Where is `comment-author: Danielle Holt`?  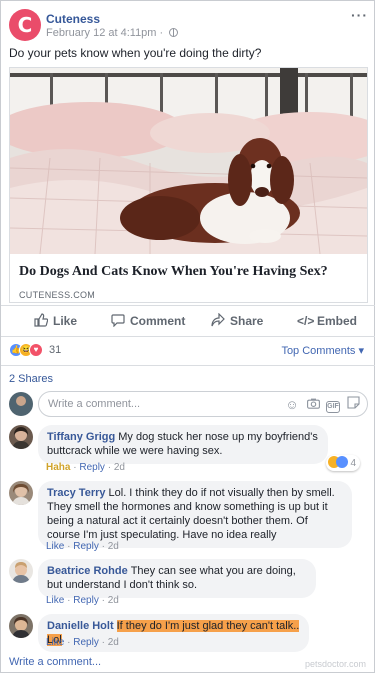
comment-author: Danielle Holt is located at coordinates (80, 626).